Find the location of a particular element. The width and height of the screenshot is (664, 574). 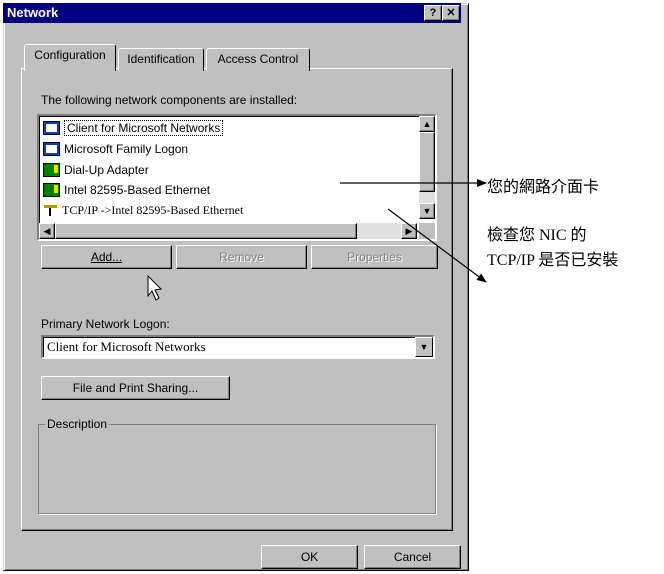

nic-annotation: 您的網路介面卡 is located at coordinates (543, 187).